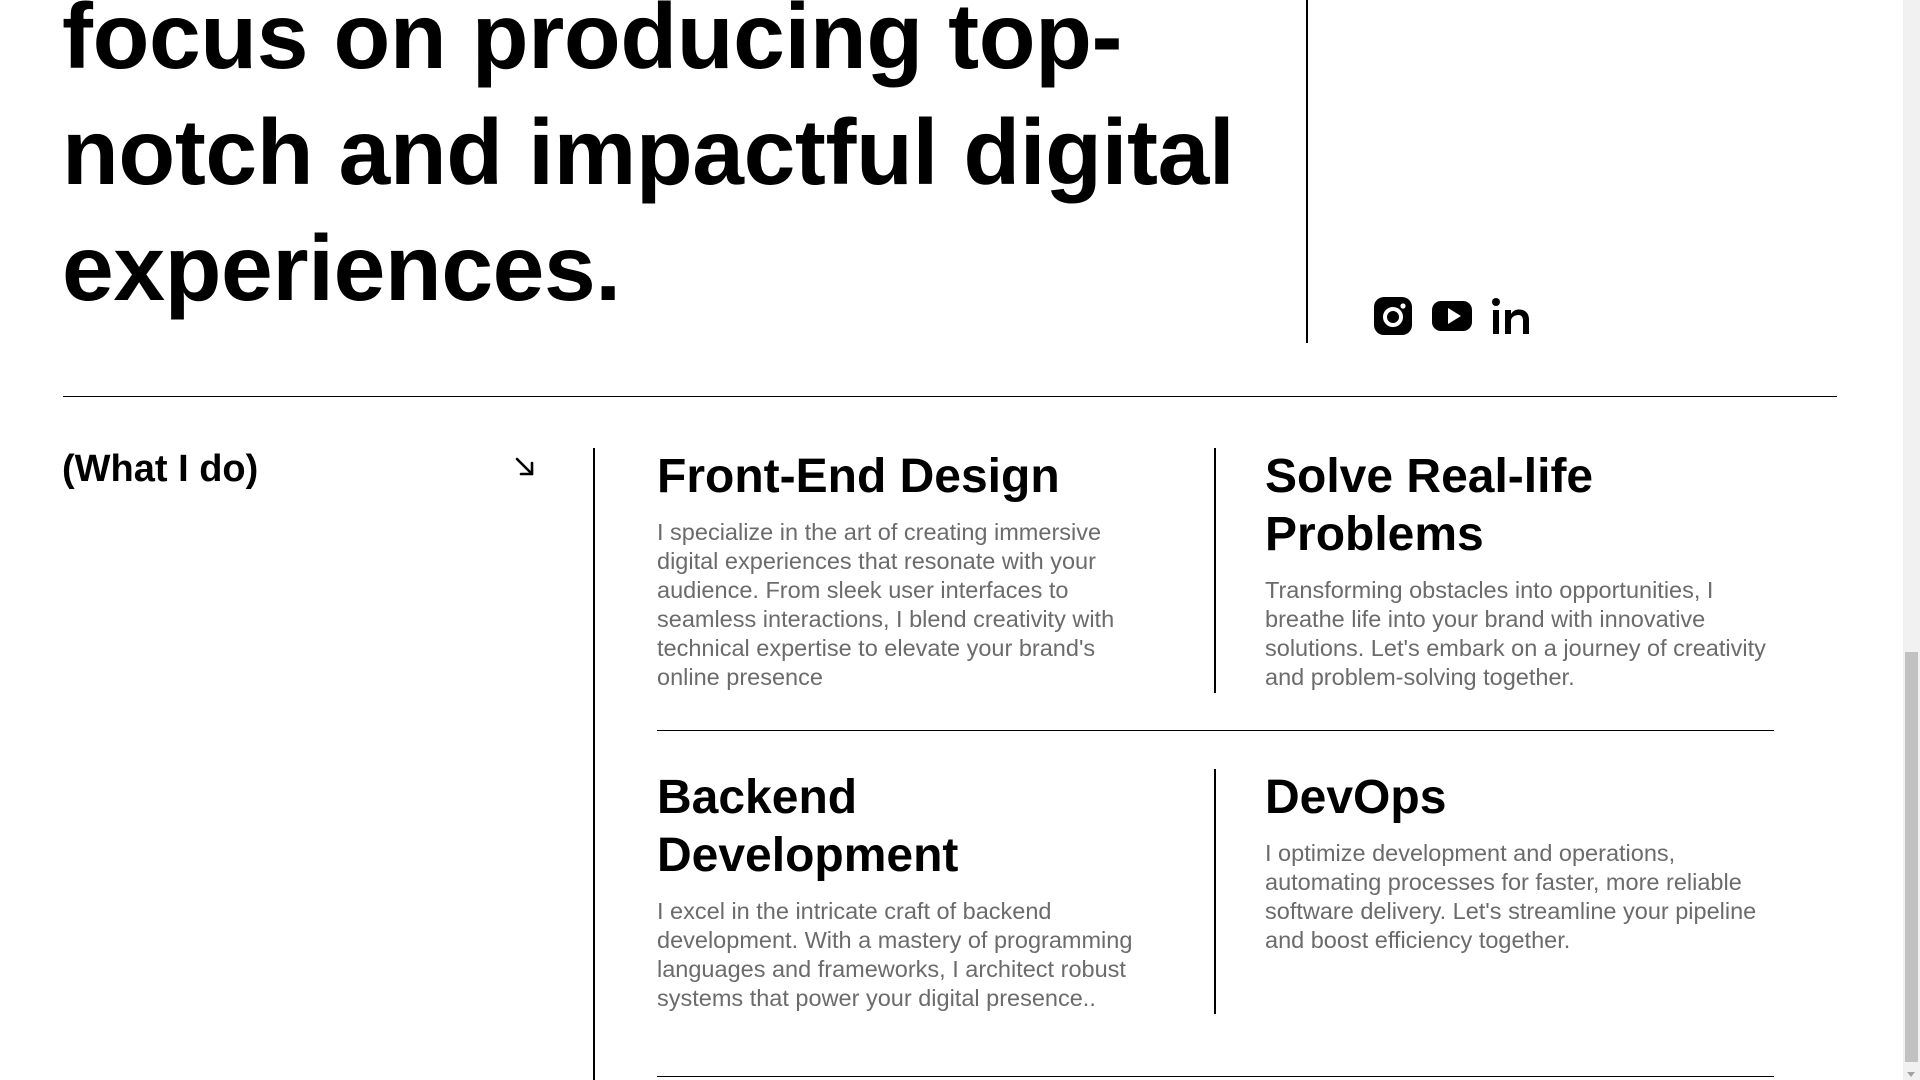 The height and width of the screenshot is (1080, 1920). What do you see at coordinates (1307, 171) in the screenshot?
I see `hero-divider` at bounding box center [1307, 171].